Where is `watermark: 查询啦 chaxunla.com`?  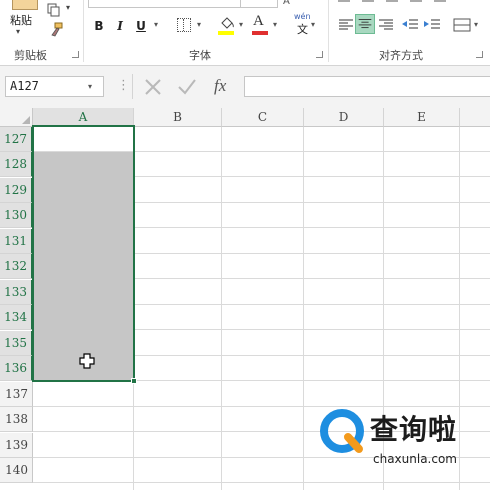
watermark: 查询啦 chaxunla.com is located at coordinates (401, 436).